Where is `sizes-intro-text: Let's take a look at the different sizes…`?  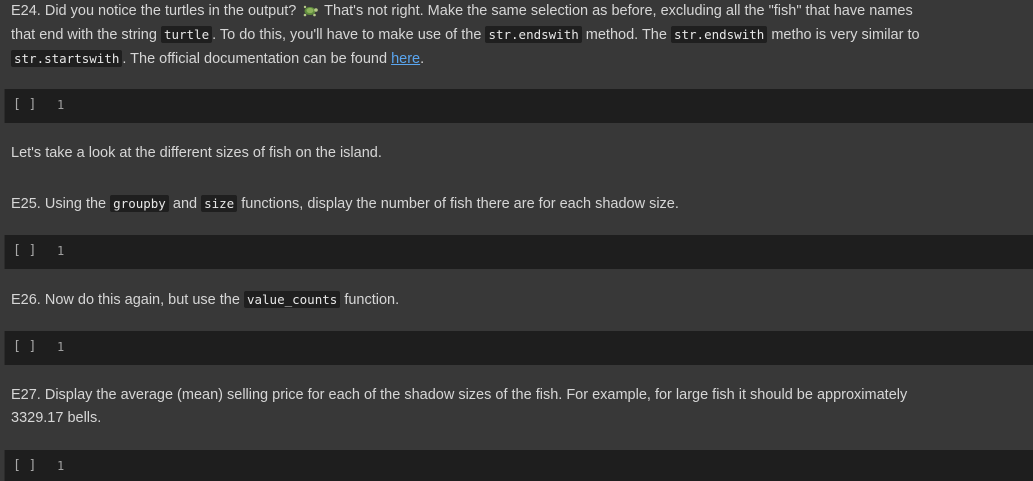
sizes-intro-text: Let's take a look at the different sizes… is located at coordinates (196, 153).